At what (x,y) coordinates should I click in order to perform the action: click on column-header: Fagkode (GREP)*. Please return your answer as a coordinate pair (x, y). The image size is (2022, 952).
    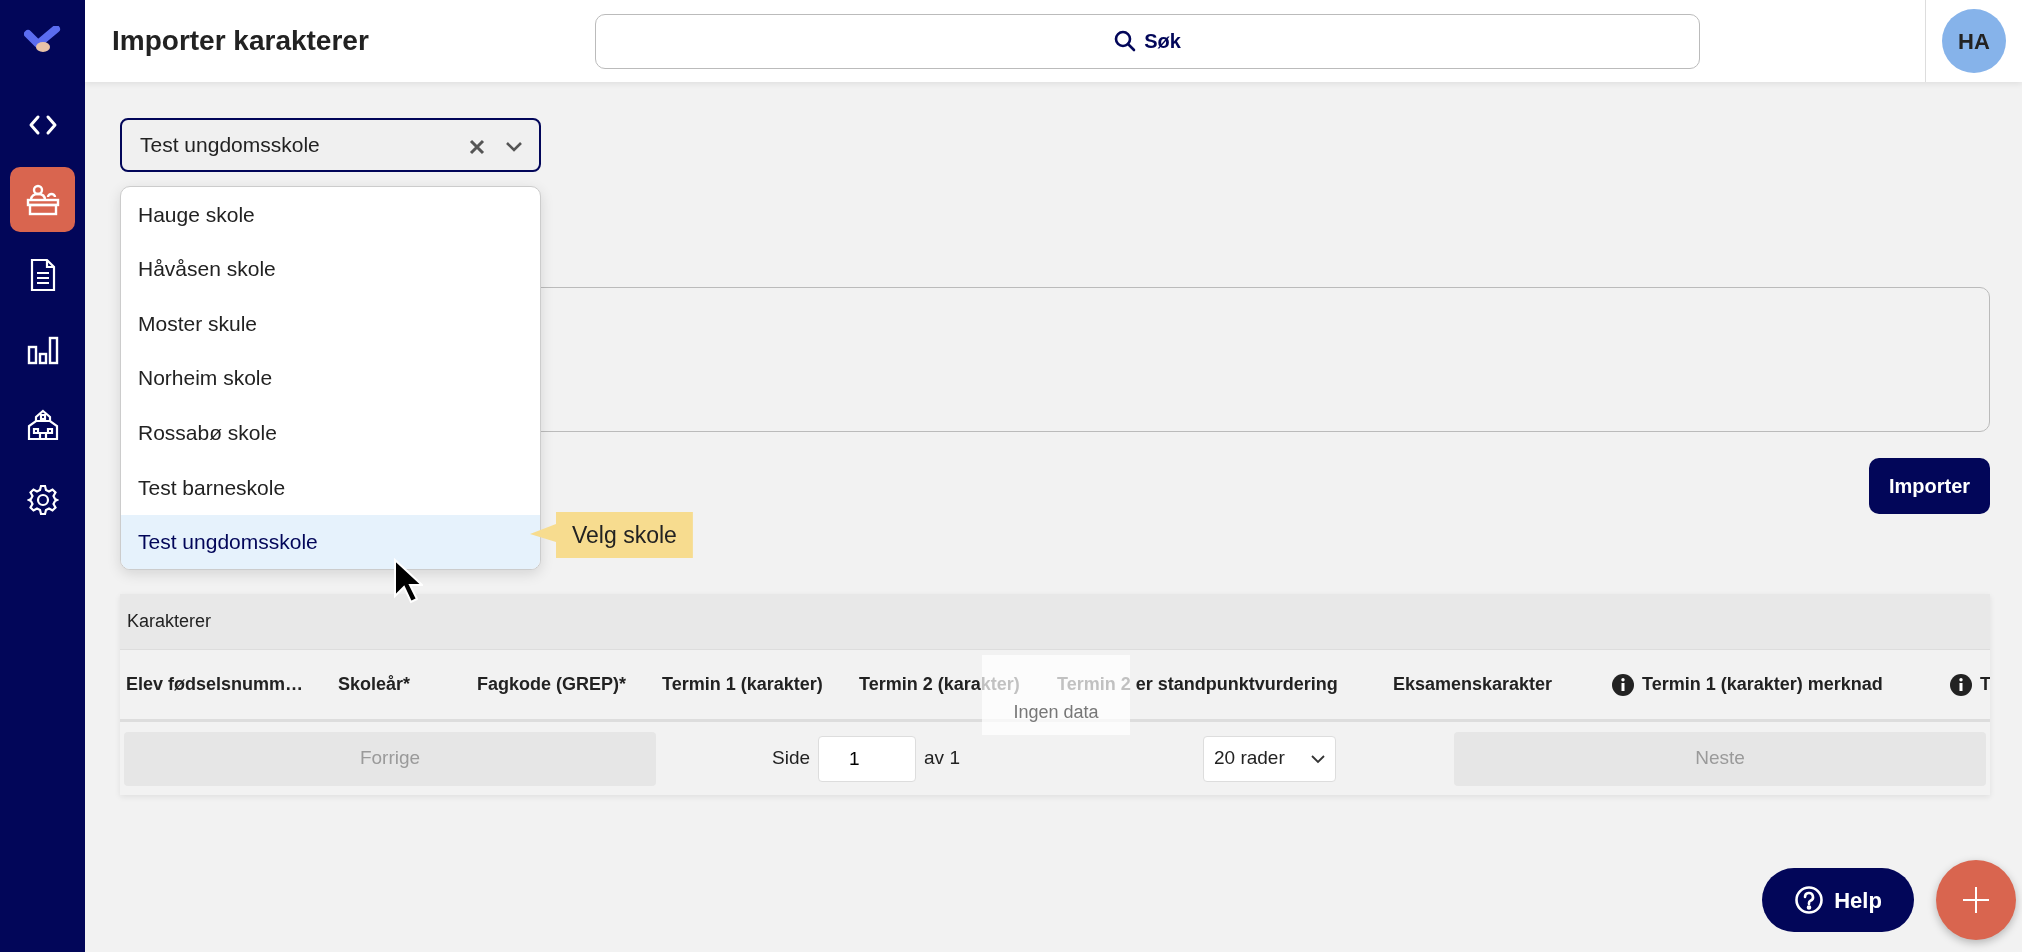
    Looking at the image, I should click on (552, 684).